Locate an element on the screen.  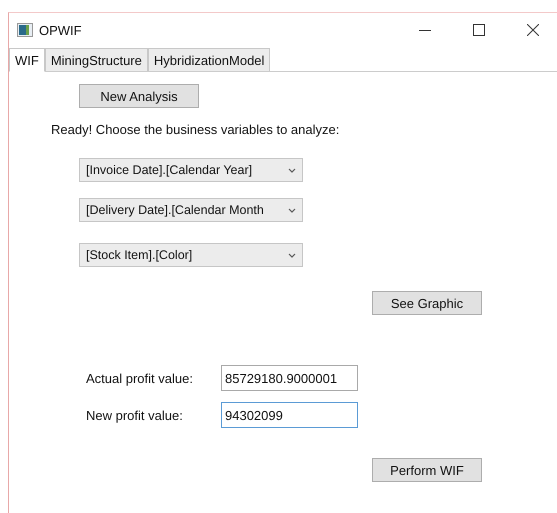
dropdown: [Delivery Date].[Calendar Month is located at coordinates (191, 210).